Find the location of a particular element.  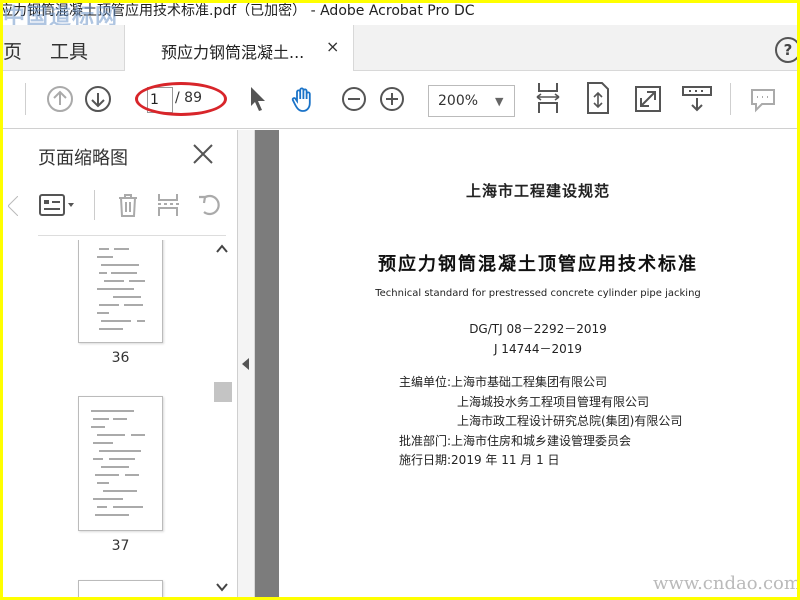

trash-icon is located at coordinates (128, 205).